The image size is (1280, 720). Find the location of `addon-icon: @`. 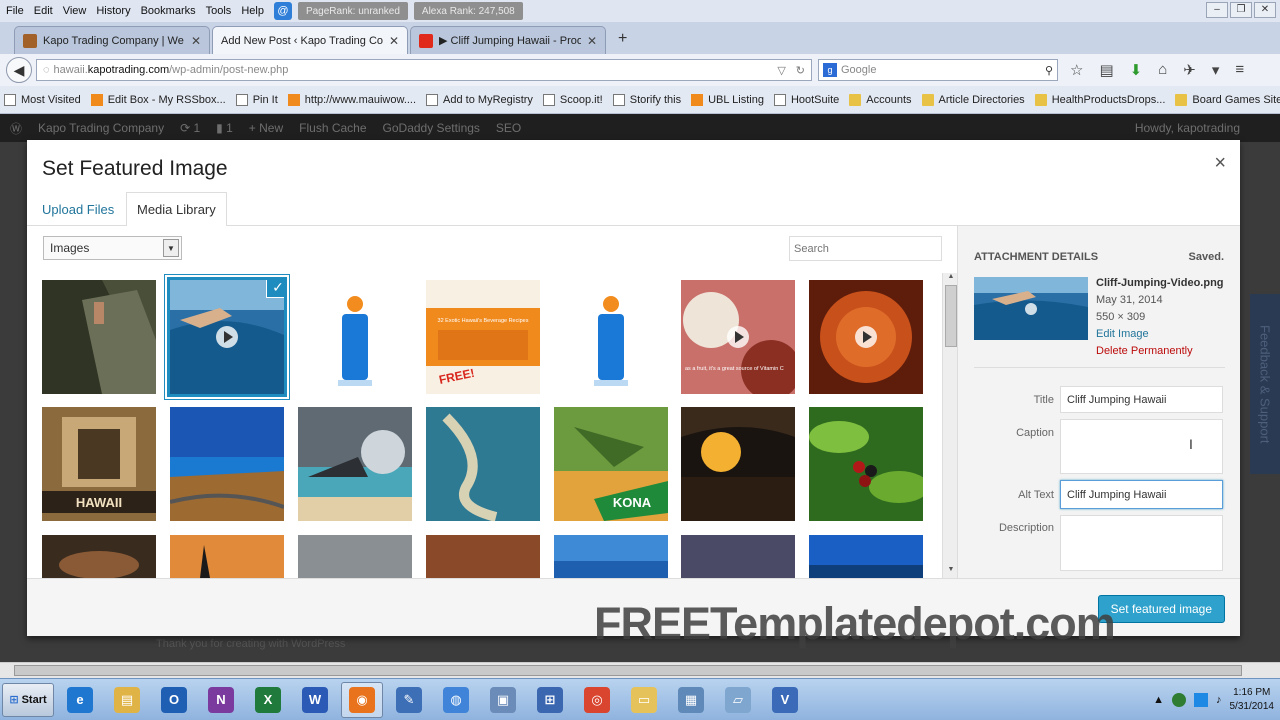

addon-icon: @ is located at coordinates (282, 11).